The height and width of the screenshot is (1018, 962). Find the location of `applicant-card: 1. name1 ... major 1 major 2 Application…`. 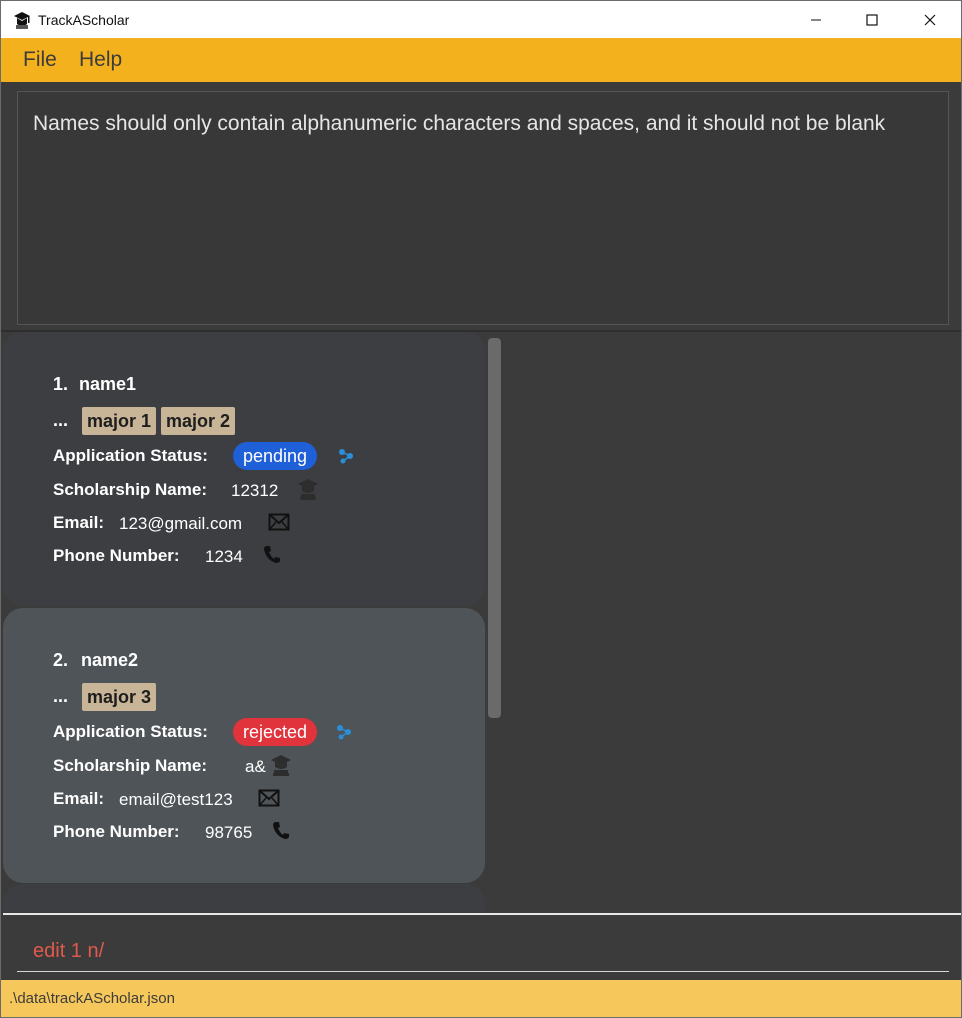

applicant-card: 1. name1 ... major 1 major 2 Application… is located at coordinates (244, 469).